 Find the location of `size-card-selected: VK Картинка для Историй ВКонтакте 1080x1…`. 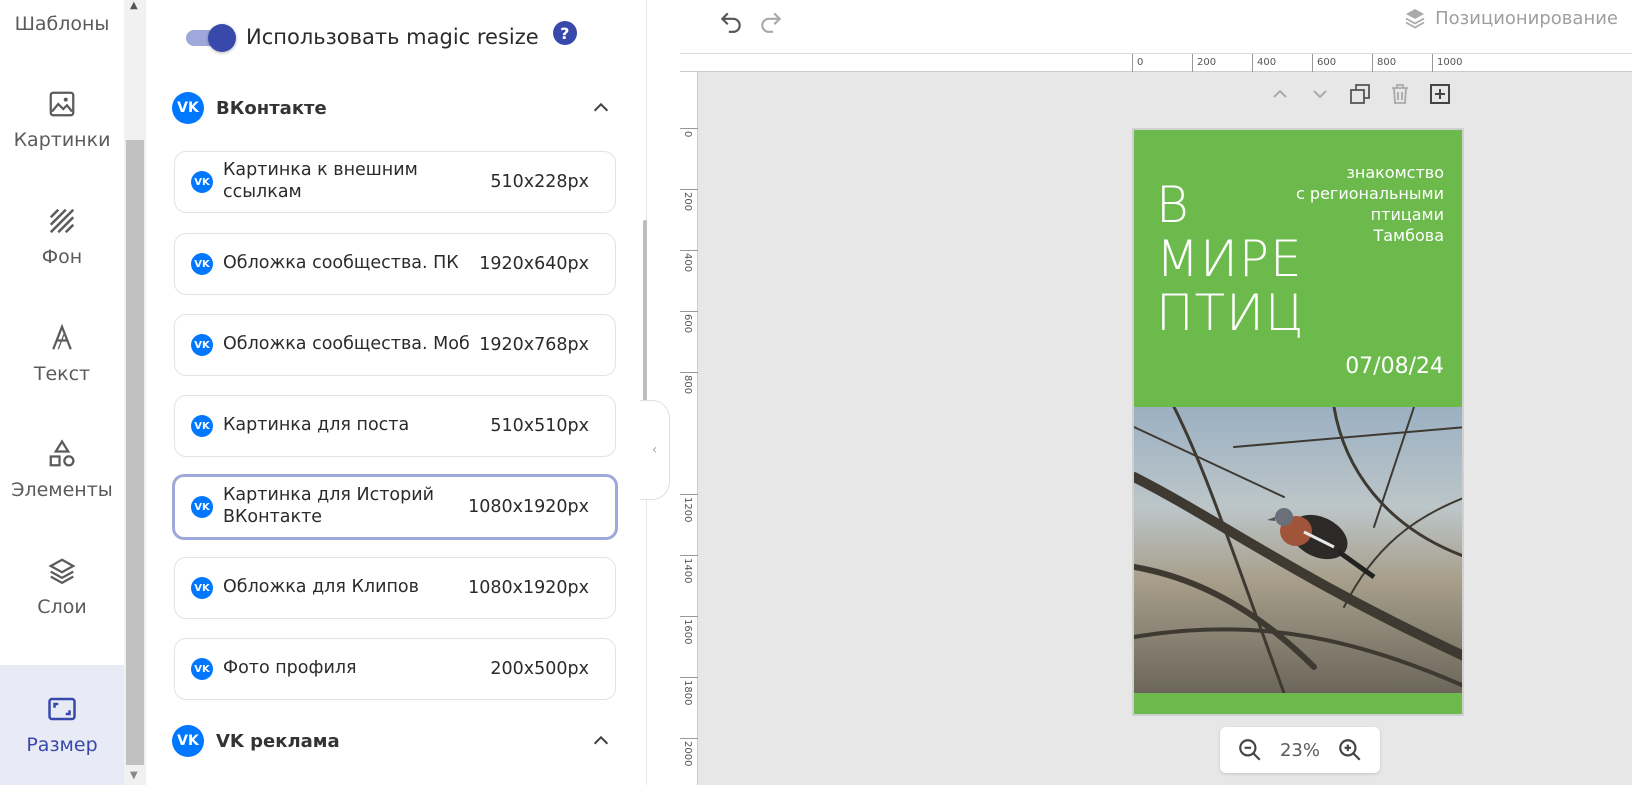

size-card-selected: VK Картинка для Историй ВКонтакте 1080x1… is located at coordinates (395, 507).